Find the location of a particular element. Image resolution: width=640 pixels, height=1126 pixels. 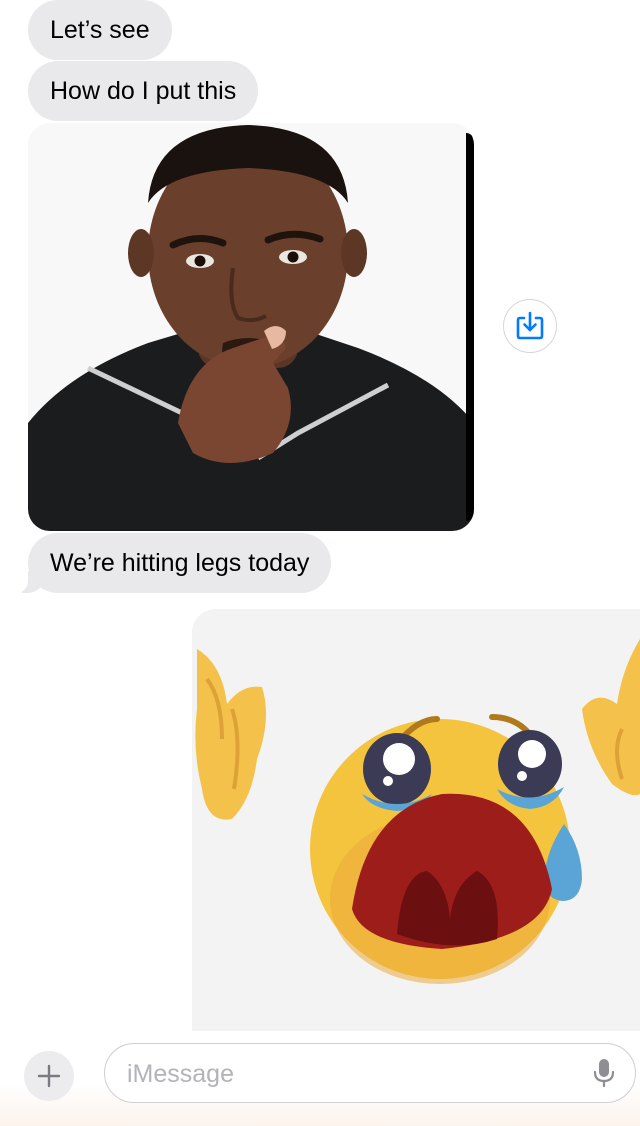

save-to-photos-icon is located at coordinates (530, 325).